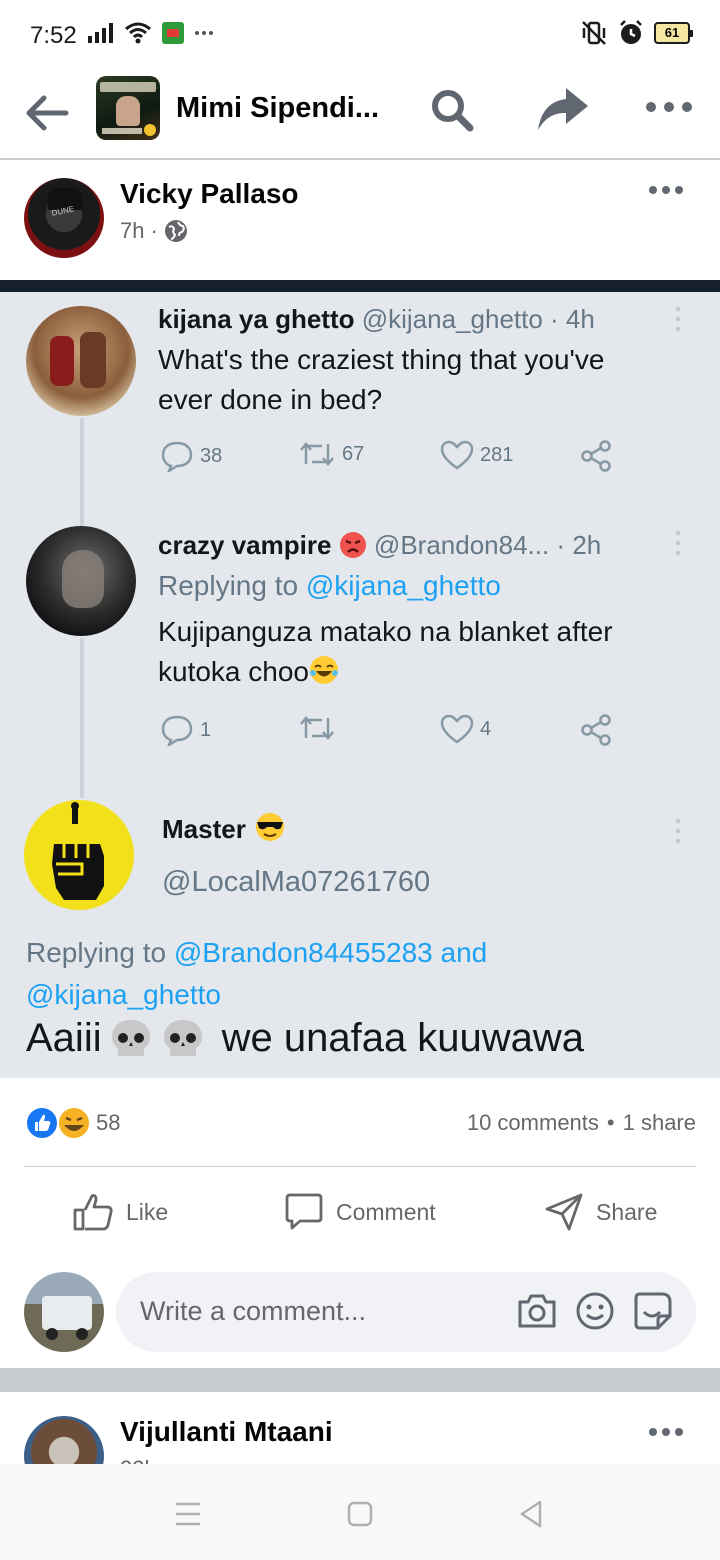  Describe the element at coordinates (353, 453) in the screenshot. I see `retweet-count: 67` at that location.